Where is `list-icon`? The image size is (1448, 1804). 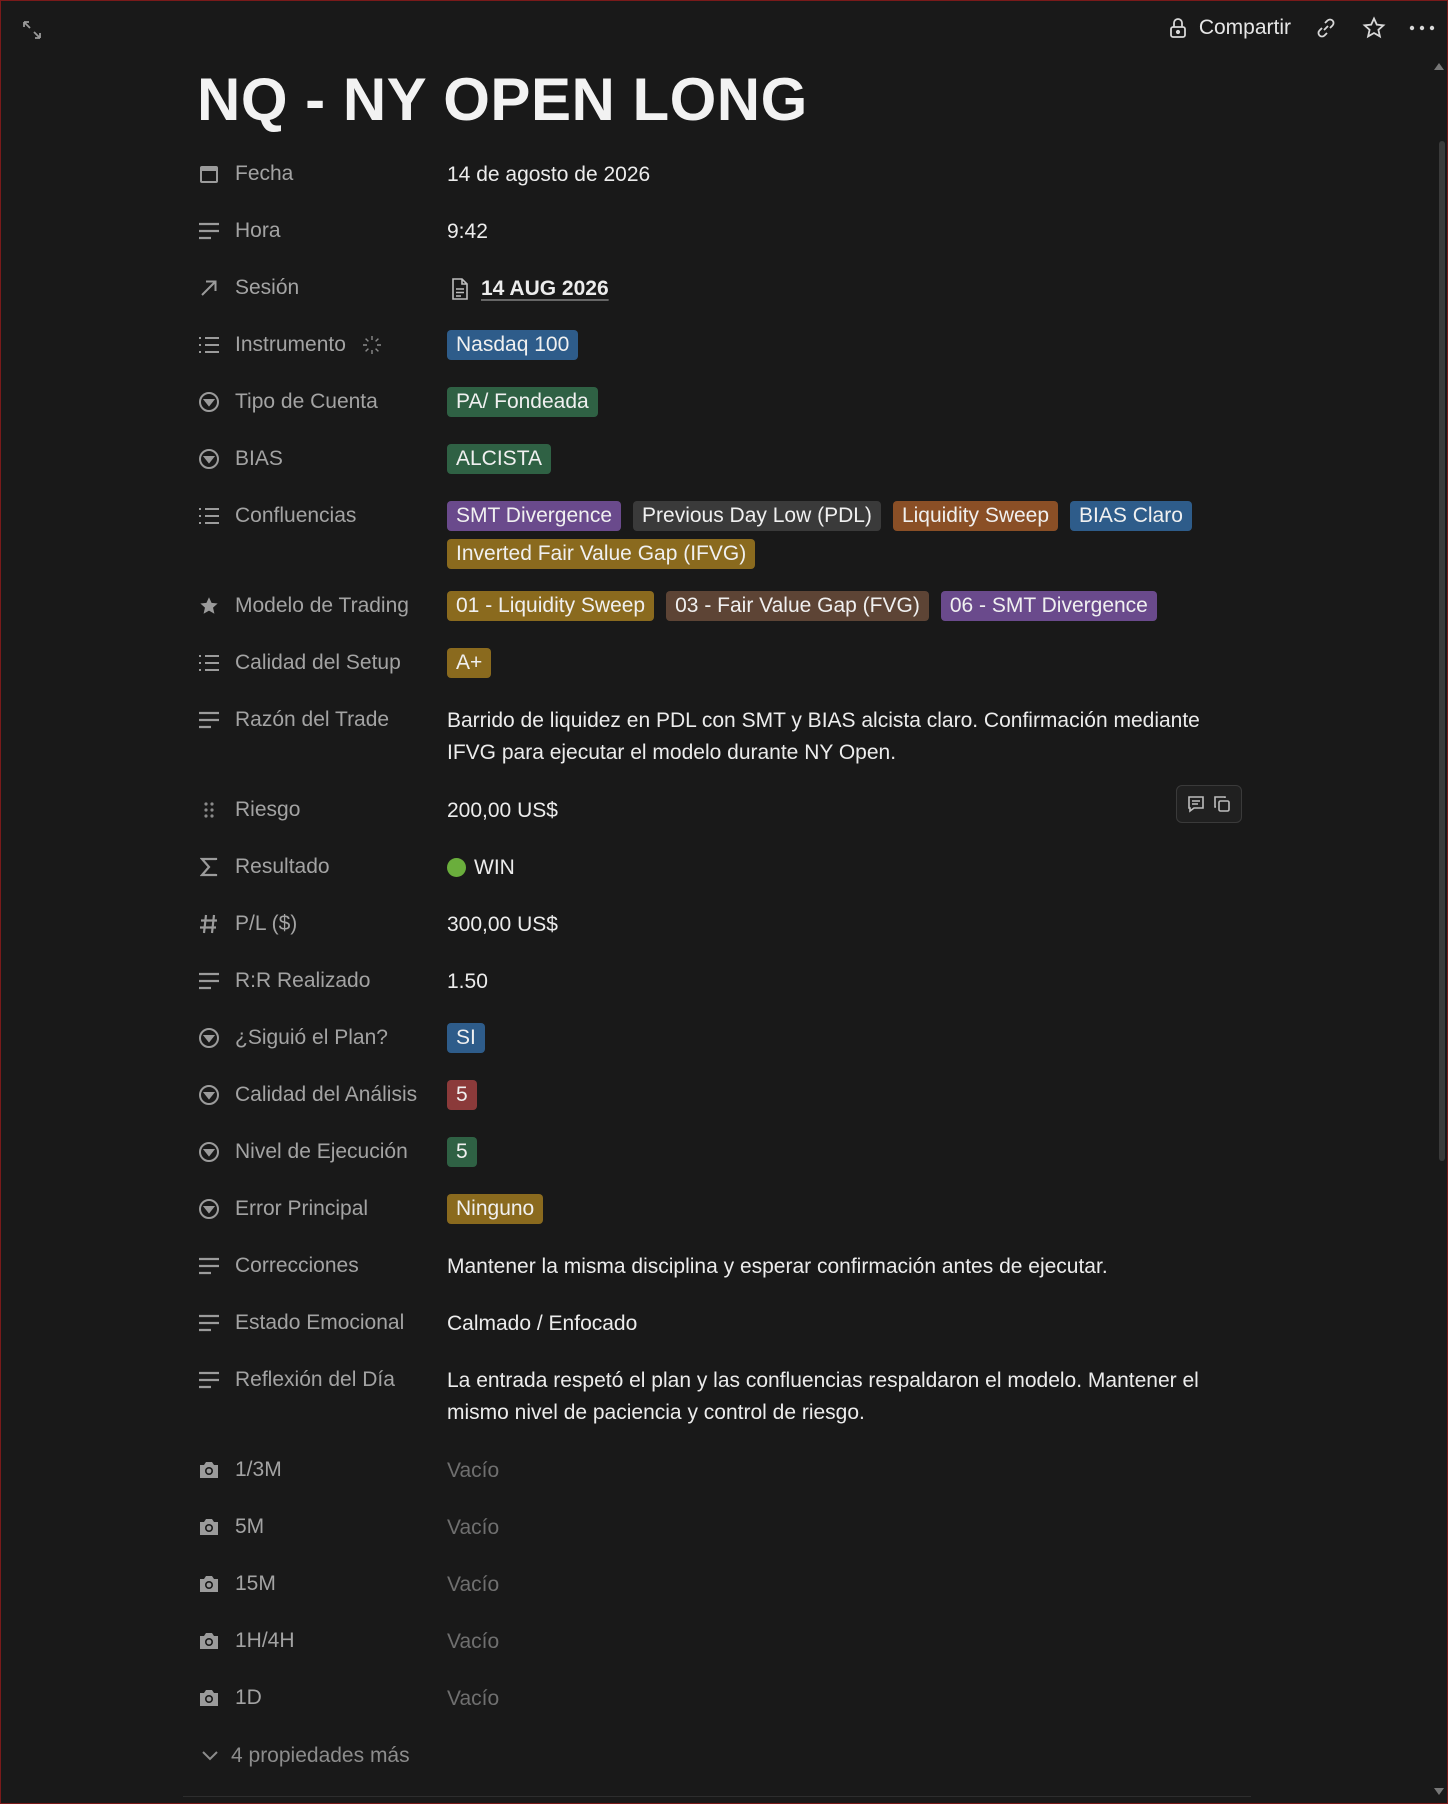
list-icon is located at coordinates (209, 663).